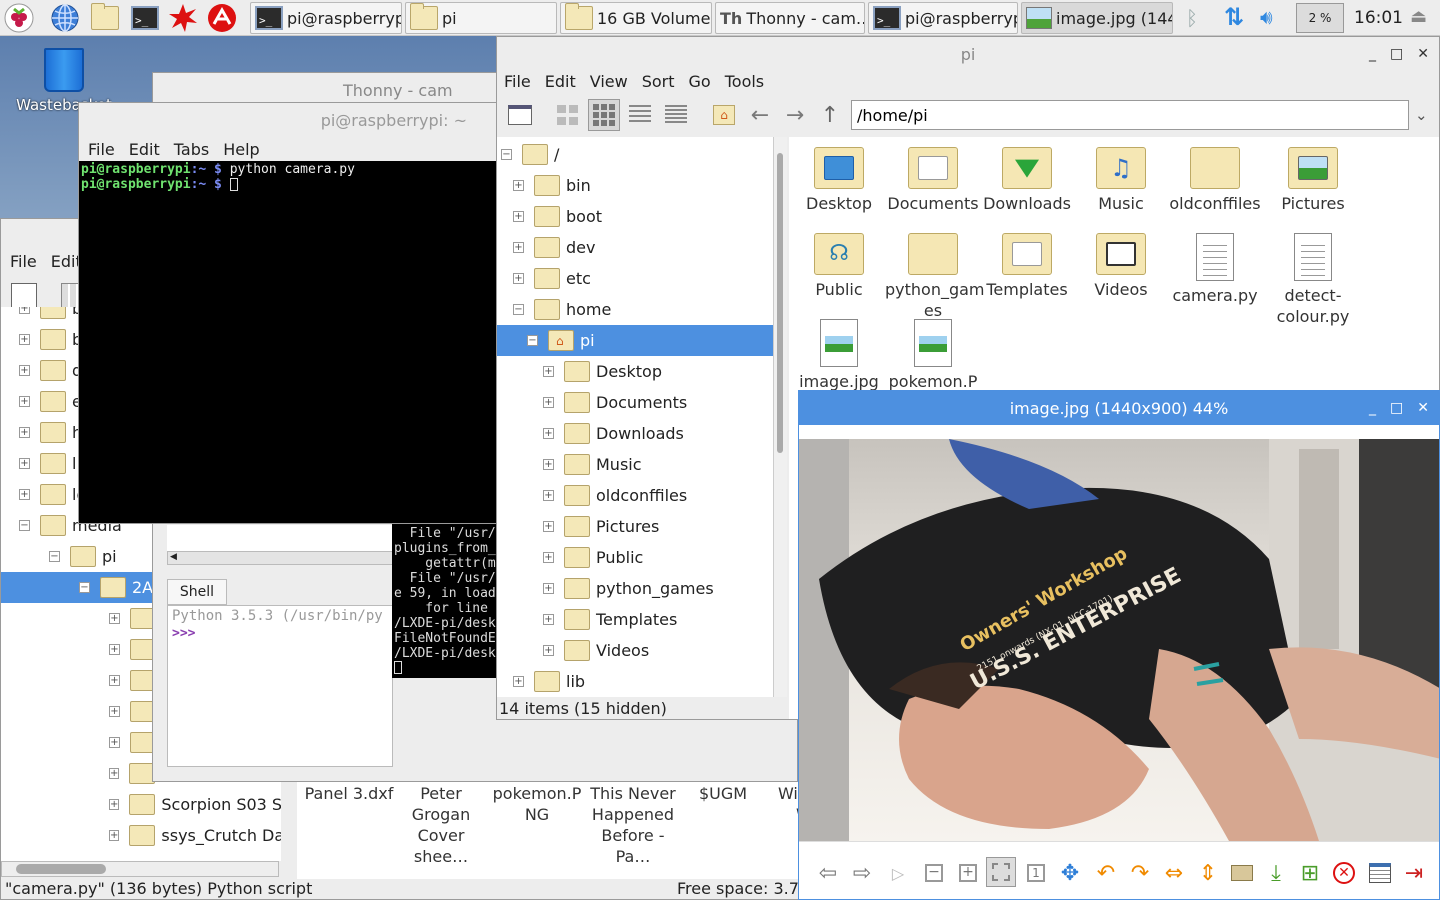 This screenshot has height=900, width=1440. Describe the element at coordinates (933, 180) in the screenshot. I see `file-item: Documents` at that location.